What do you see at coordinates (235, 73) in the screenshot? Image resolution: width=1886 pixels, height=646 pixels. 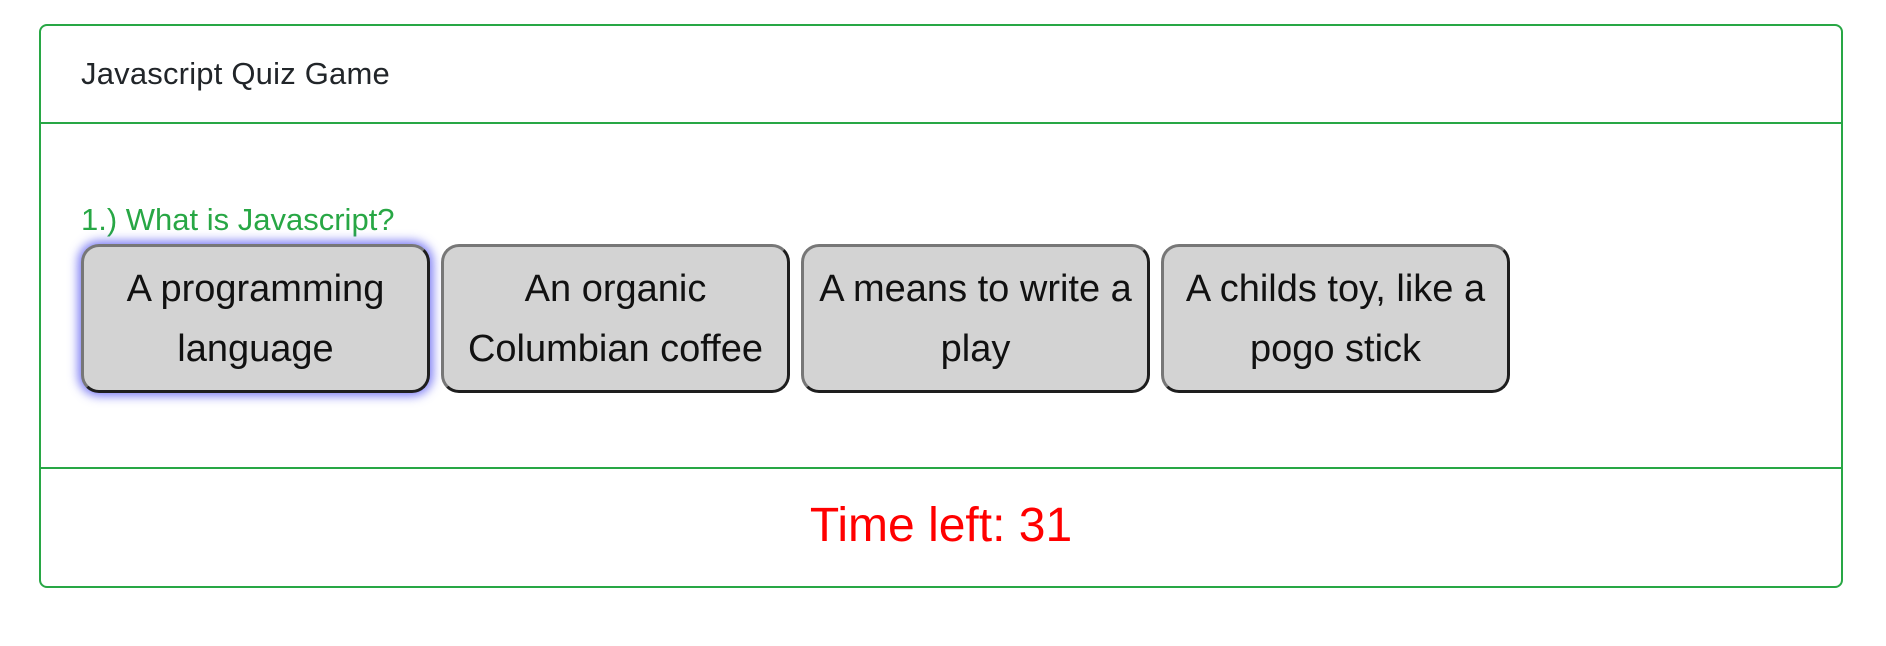 I see `page-title: Javascript Quiz Game` at bounding box center [235, 73].